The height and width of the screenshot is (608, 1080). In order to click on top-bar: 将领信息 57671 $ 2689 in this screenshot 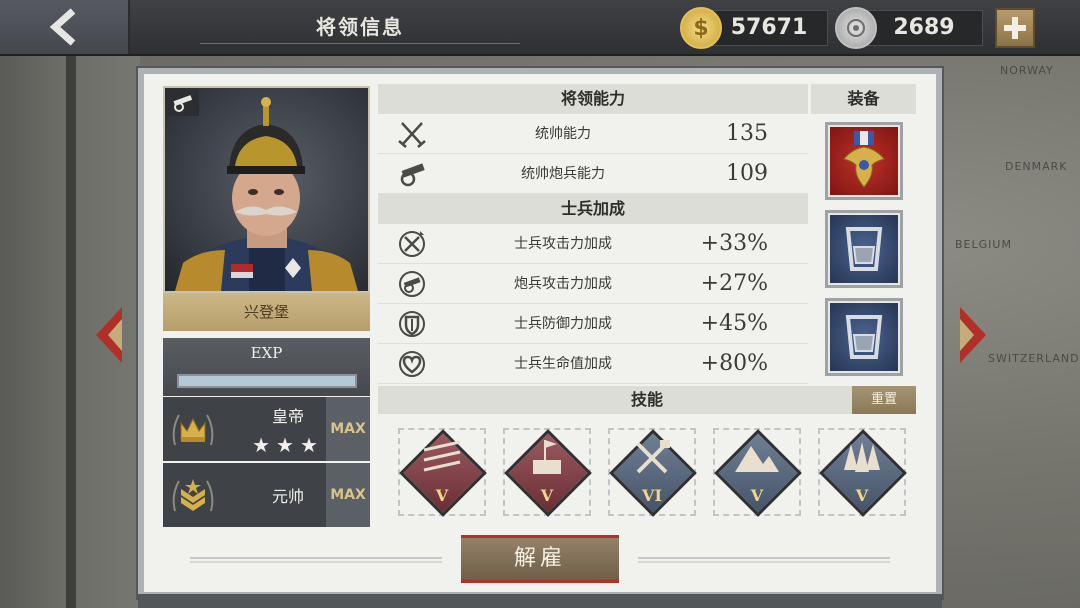, I will do `click(540, 28)`.